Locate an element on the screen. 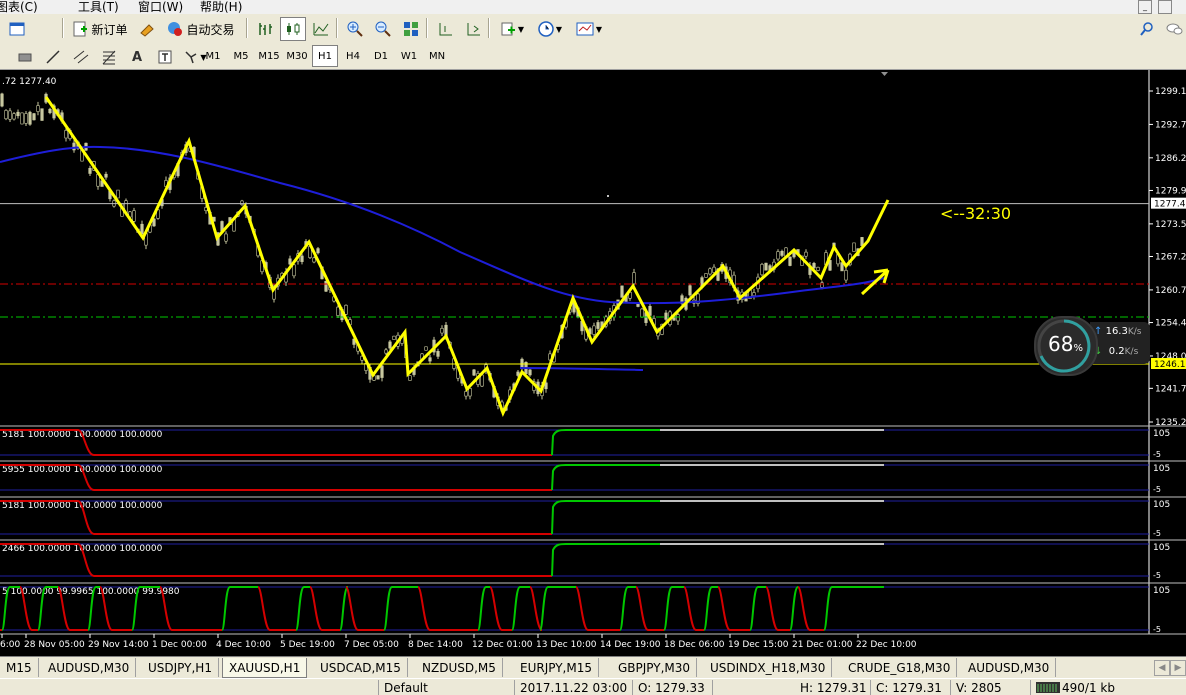 This screenshot has height=695, width=1186. time-label: 28 Nov 05:00 is located at coordinates (54, 645).